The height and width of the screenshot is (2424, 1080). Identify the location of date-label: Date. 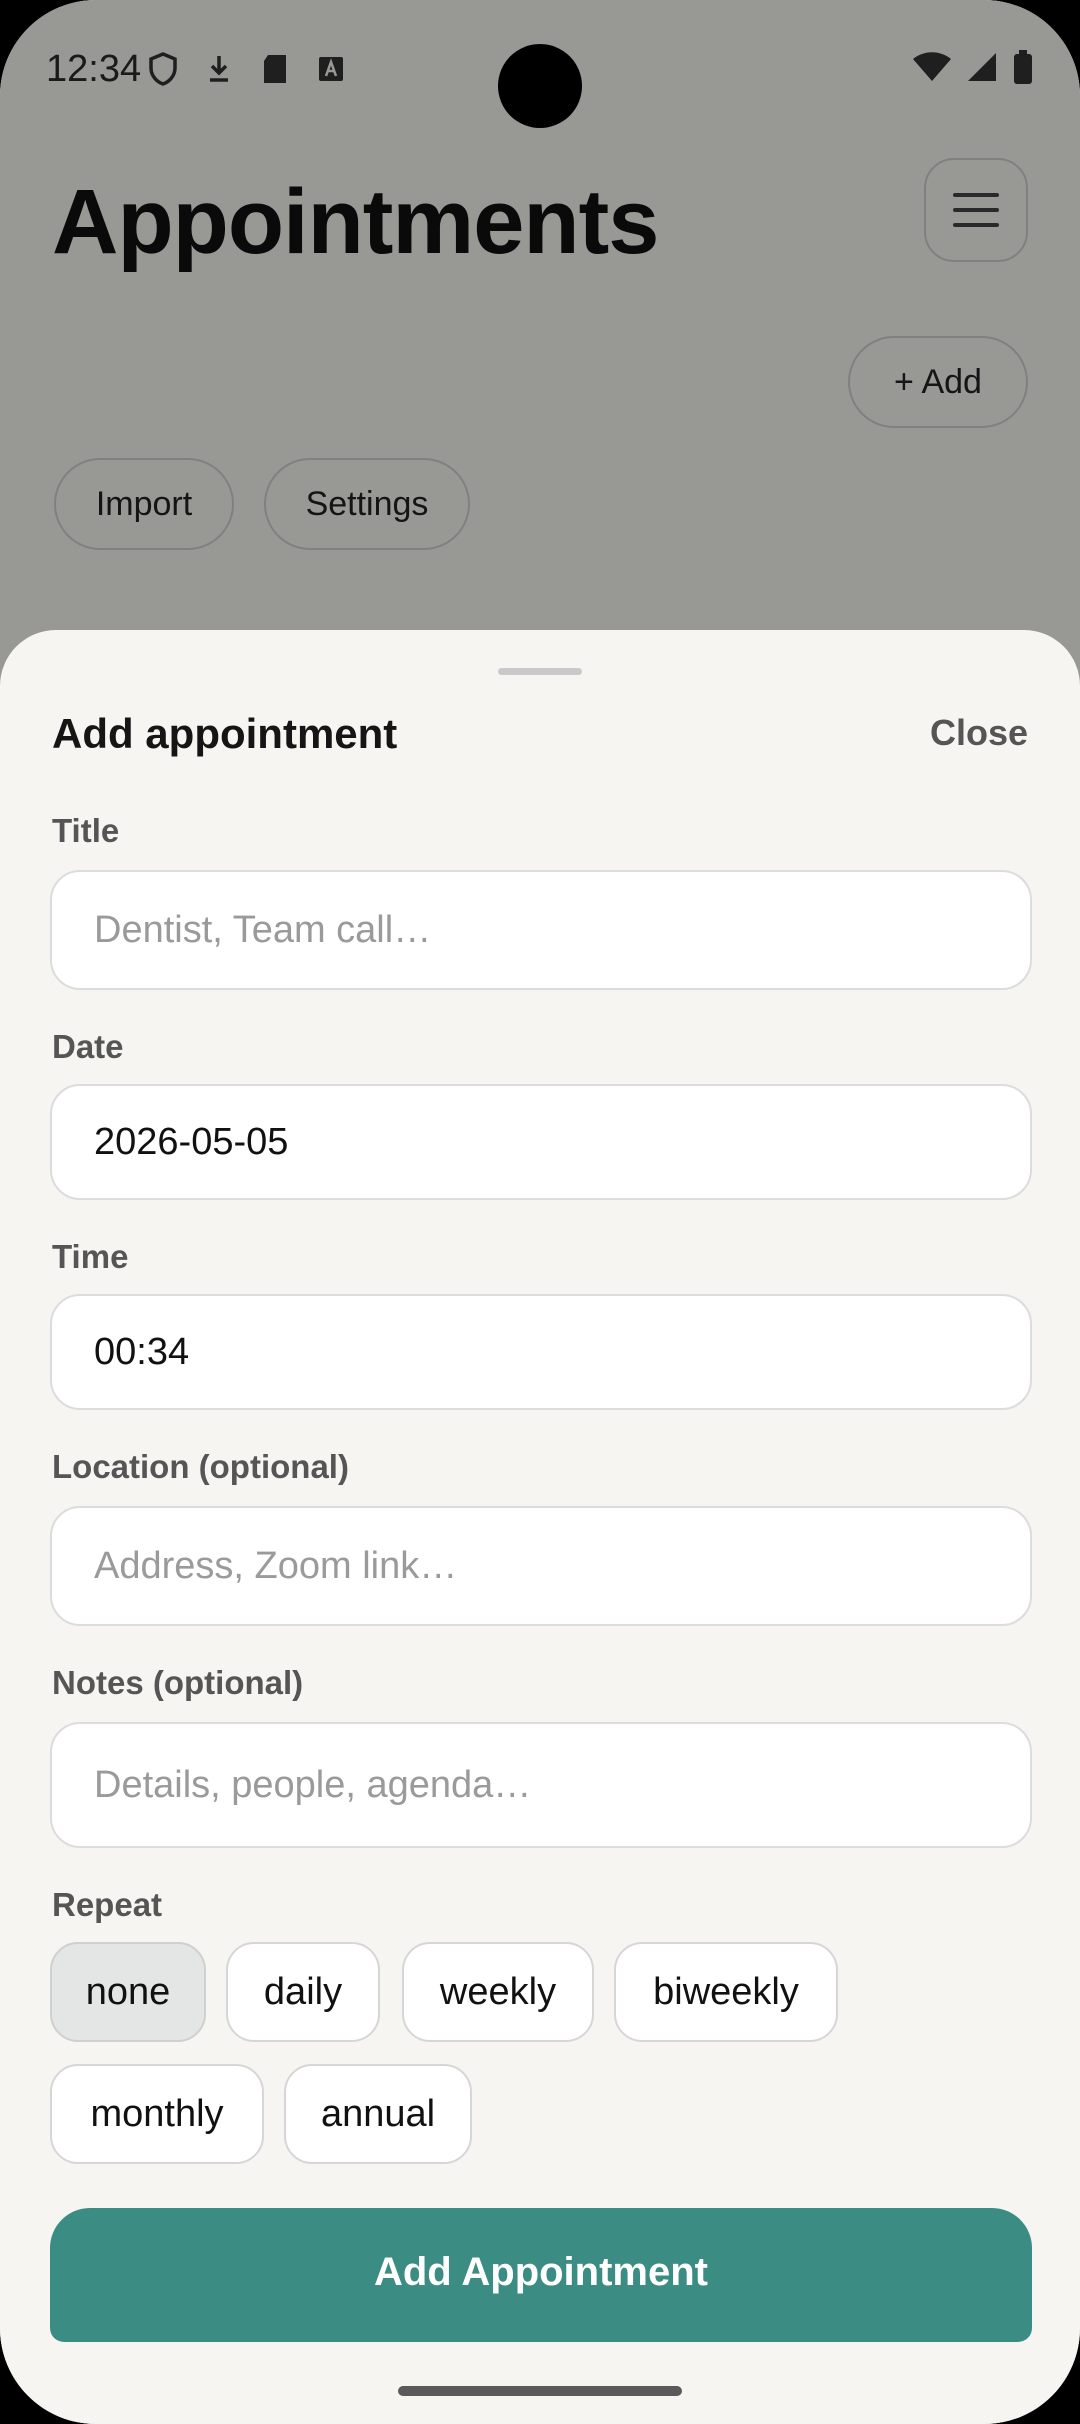
(88, 1046).